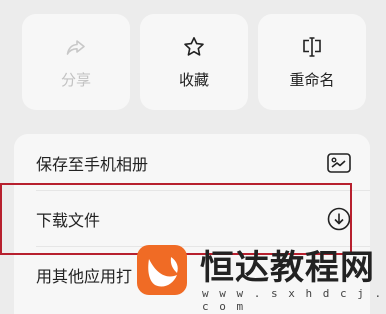  Describe the element at coordinates (76, 62) in the screenshot. I see `share-tile: 分享` at that location.